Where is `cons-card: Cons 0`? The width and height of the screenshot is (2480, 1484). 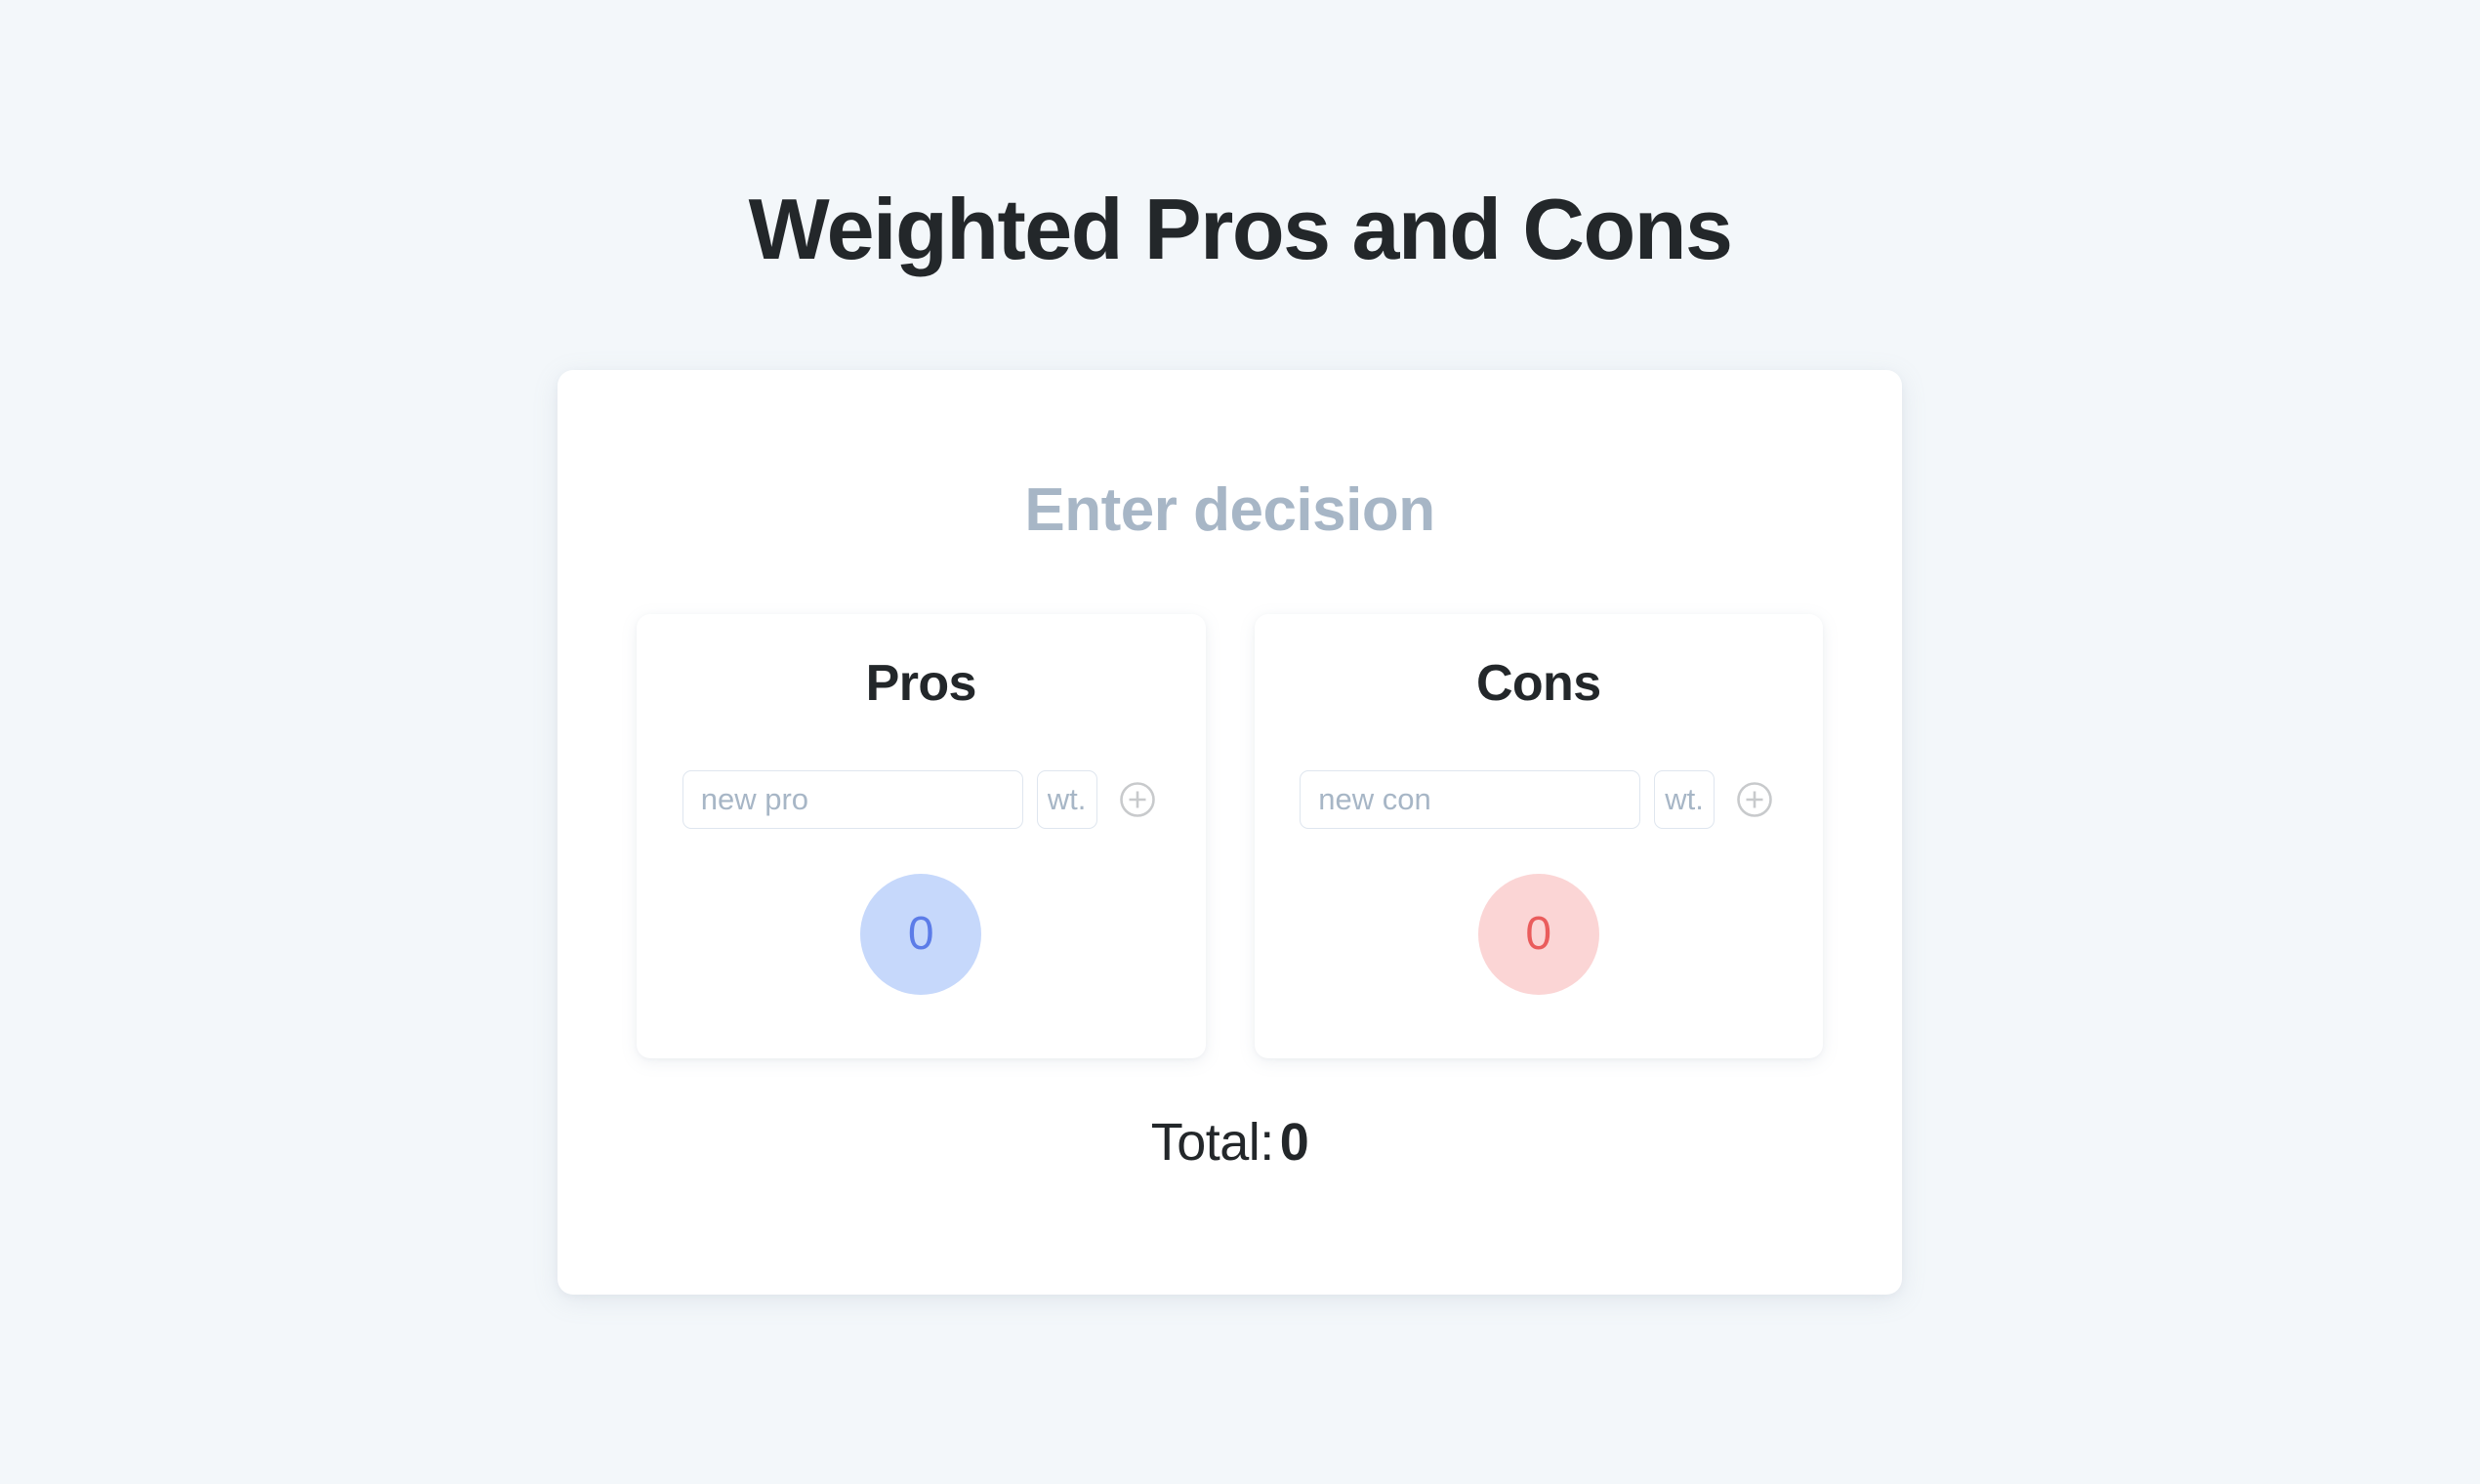 cons-card: Cons 0 is located at coordinates (1539, 836).